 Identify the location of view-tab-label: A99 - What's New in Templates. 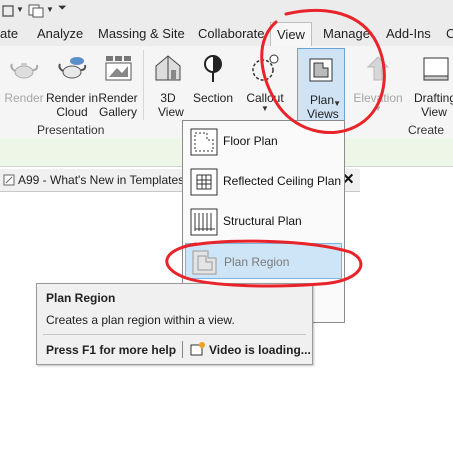
(101, 180).